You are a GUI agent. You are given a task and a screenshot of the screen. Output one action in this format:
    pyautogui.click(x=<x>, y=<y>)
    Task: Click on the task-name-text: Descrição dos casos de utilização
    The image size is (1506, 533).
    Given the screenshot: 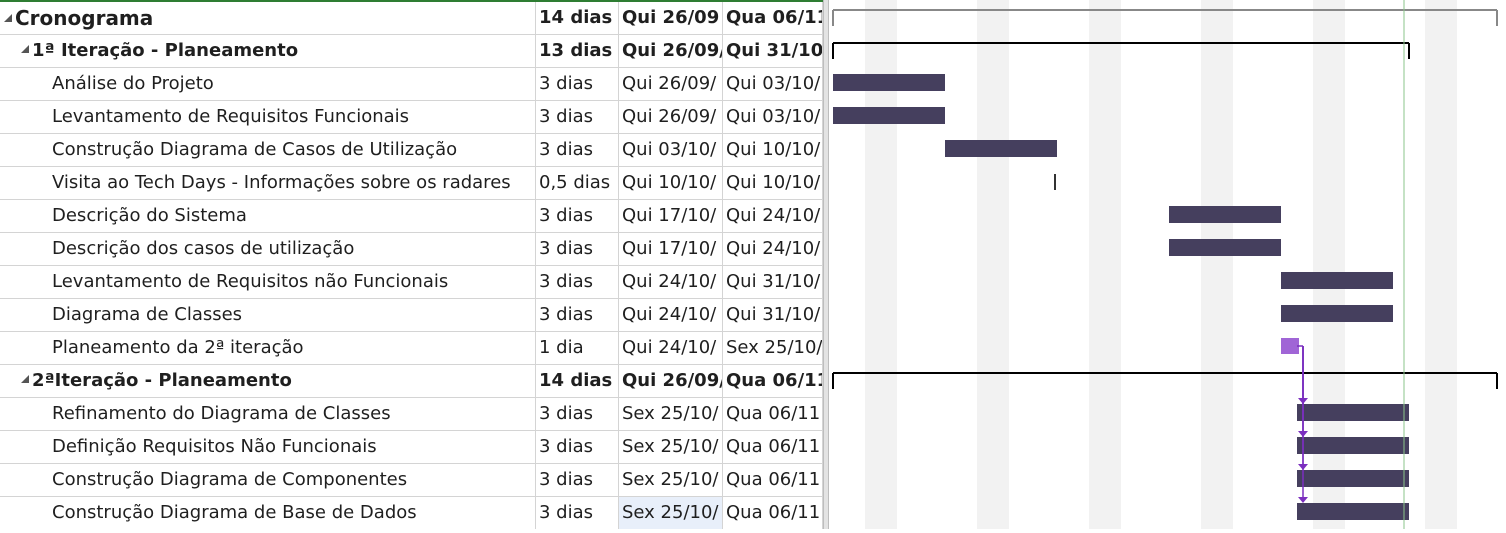 What is the action you would take?
    pyautogui.click(x=203, y=248)
    